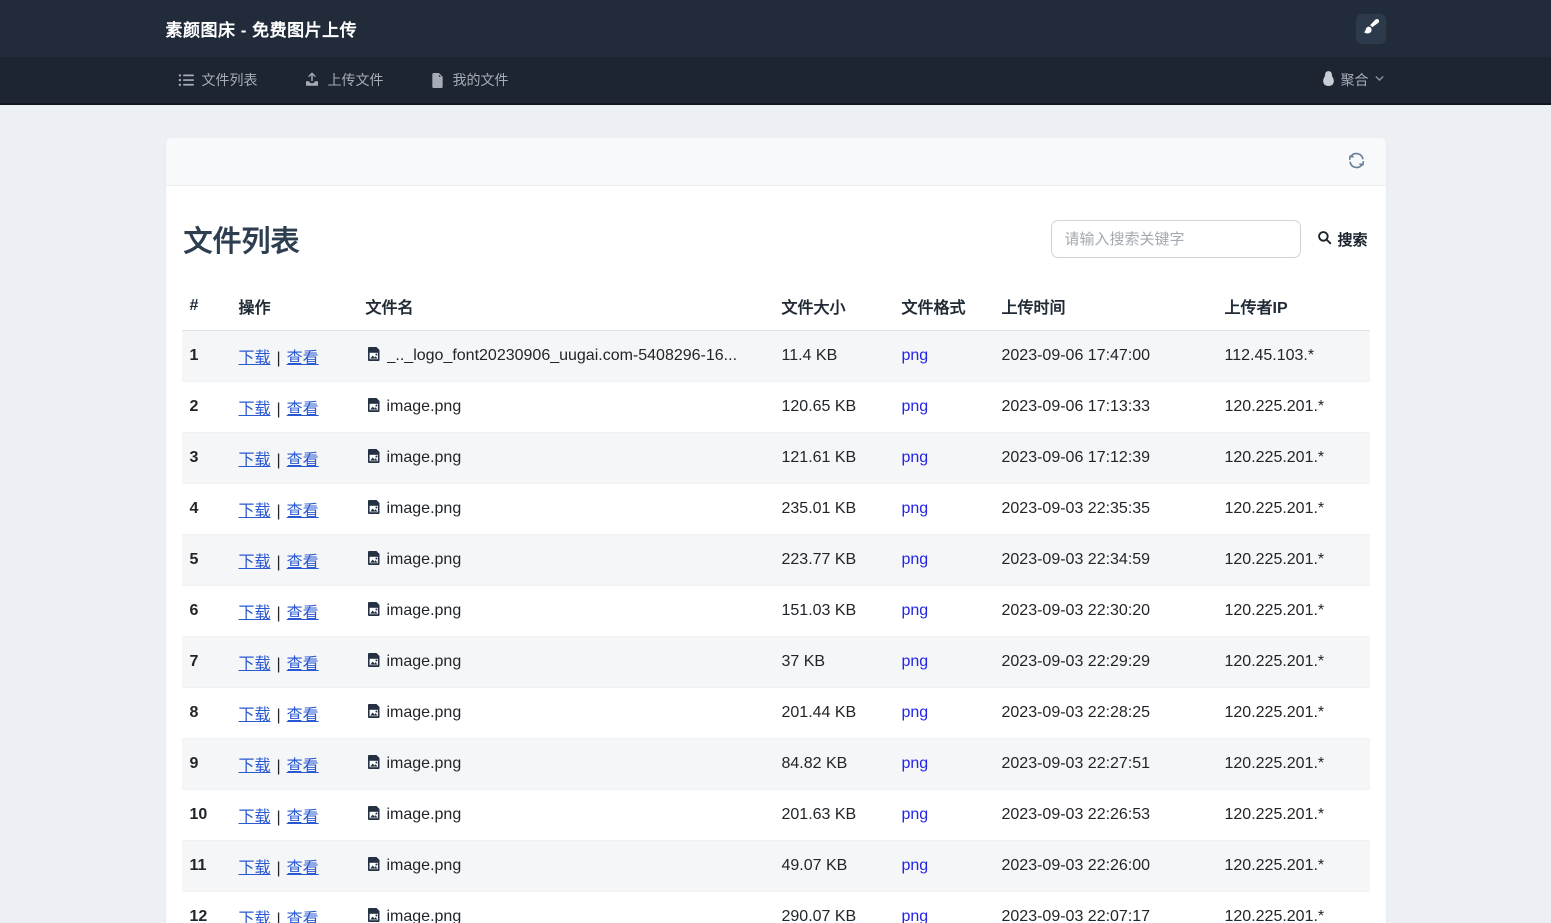  What do you see at coordinates (186, 80) in the screenshot?
I see `list-icon` at bounding box center [186, 80].